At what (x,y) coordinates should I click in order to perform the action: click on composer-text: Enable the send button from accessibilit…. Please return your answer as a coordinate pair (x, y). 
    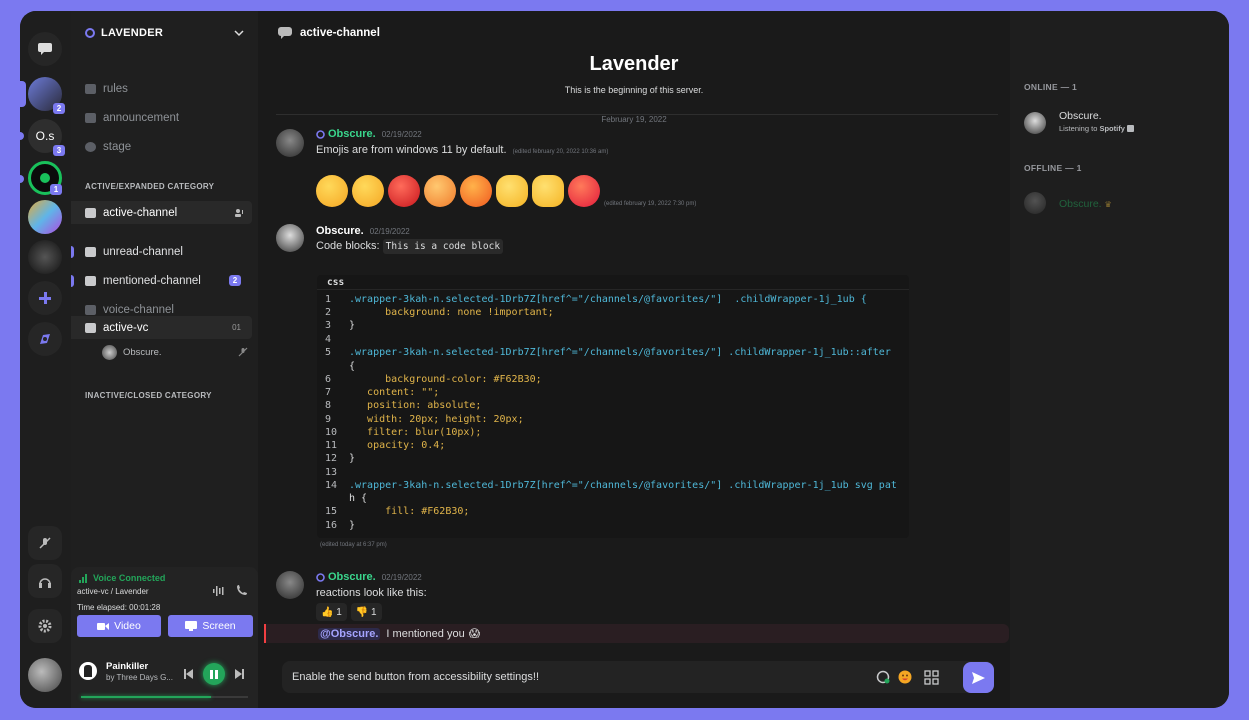
    Looking at the image, I should click on (415, 677).